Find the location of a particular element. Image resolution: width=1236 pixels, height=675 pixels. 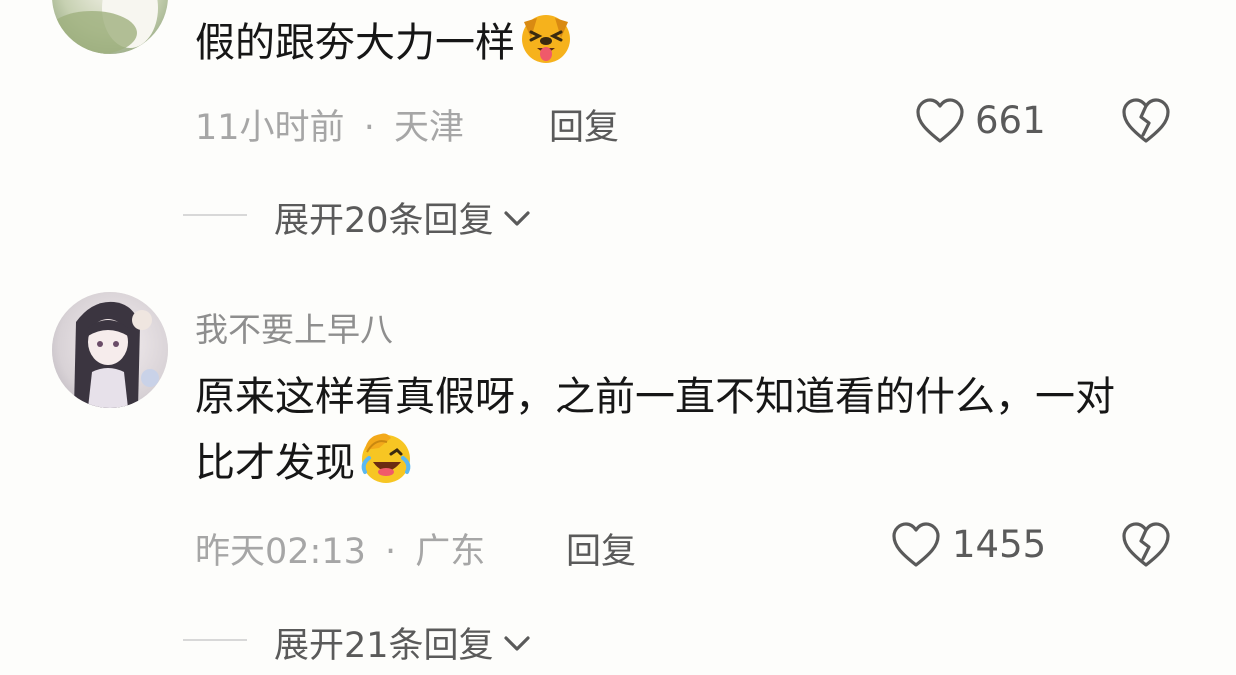

comment-location: 天津 is located at coordinates (428, 128).